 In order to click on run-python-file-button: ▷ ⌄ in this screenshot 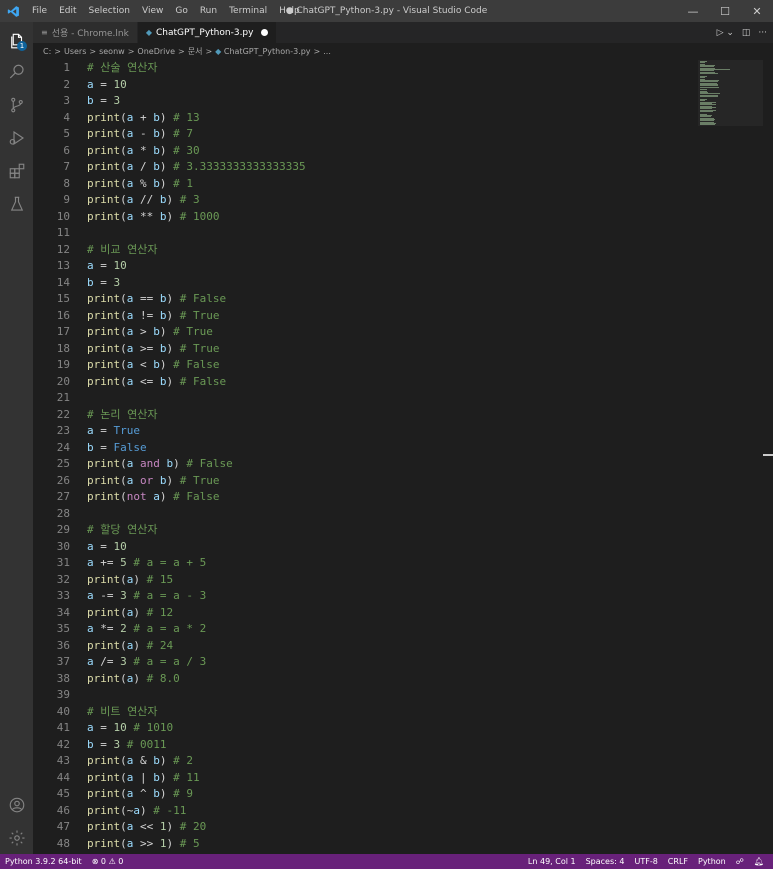, I will do `click(725, 33)`.